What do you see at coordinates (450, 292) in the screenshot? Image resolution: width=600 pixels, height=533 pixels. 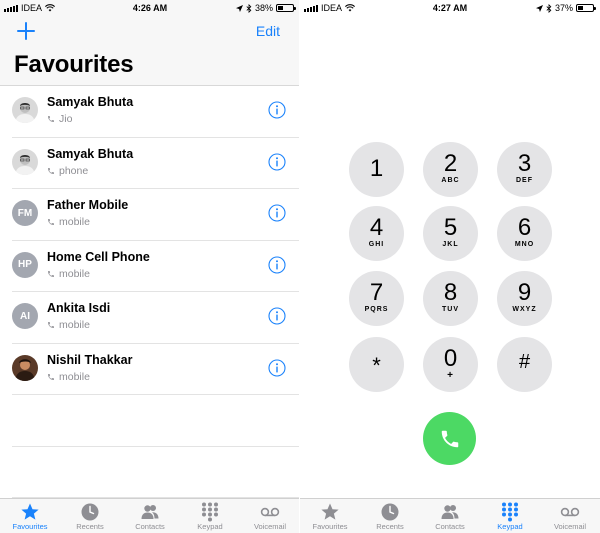 I see `key-digit: 8` at bounding box center [450, 292].